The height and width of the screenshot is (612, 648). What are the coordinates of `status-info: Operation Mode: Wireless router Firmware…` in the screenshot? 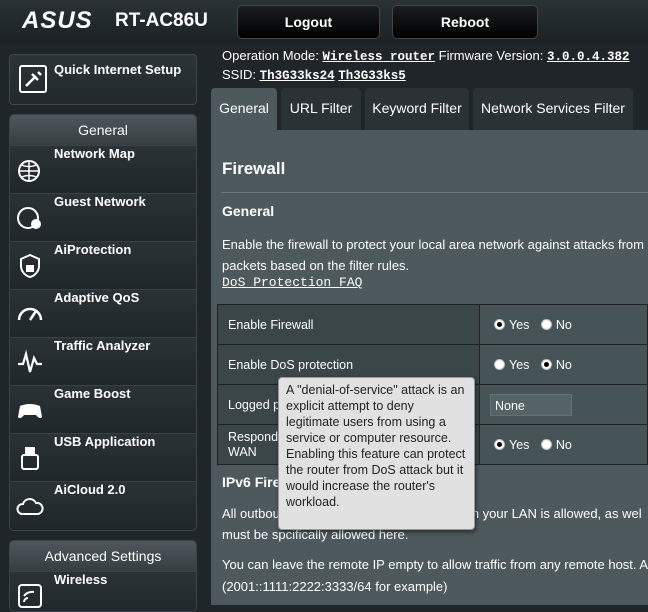 It's located at (435, 65).